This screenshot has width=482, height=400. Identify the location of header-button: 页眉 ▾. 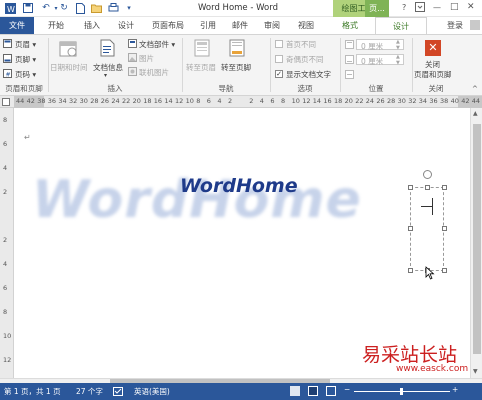
(25, 44).